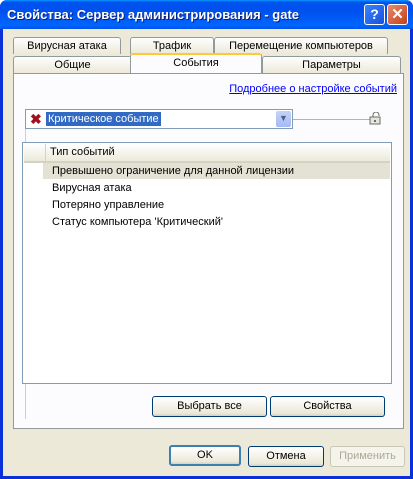 This screenshot has height=479, width=413. I want to click on list-item: Потеряно управление, so click(216, 205).